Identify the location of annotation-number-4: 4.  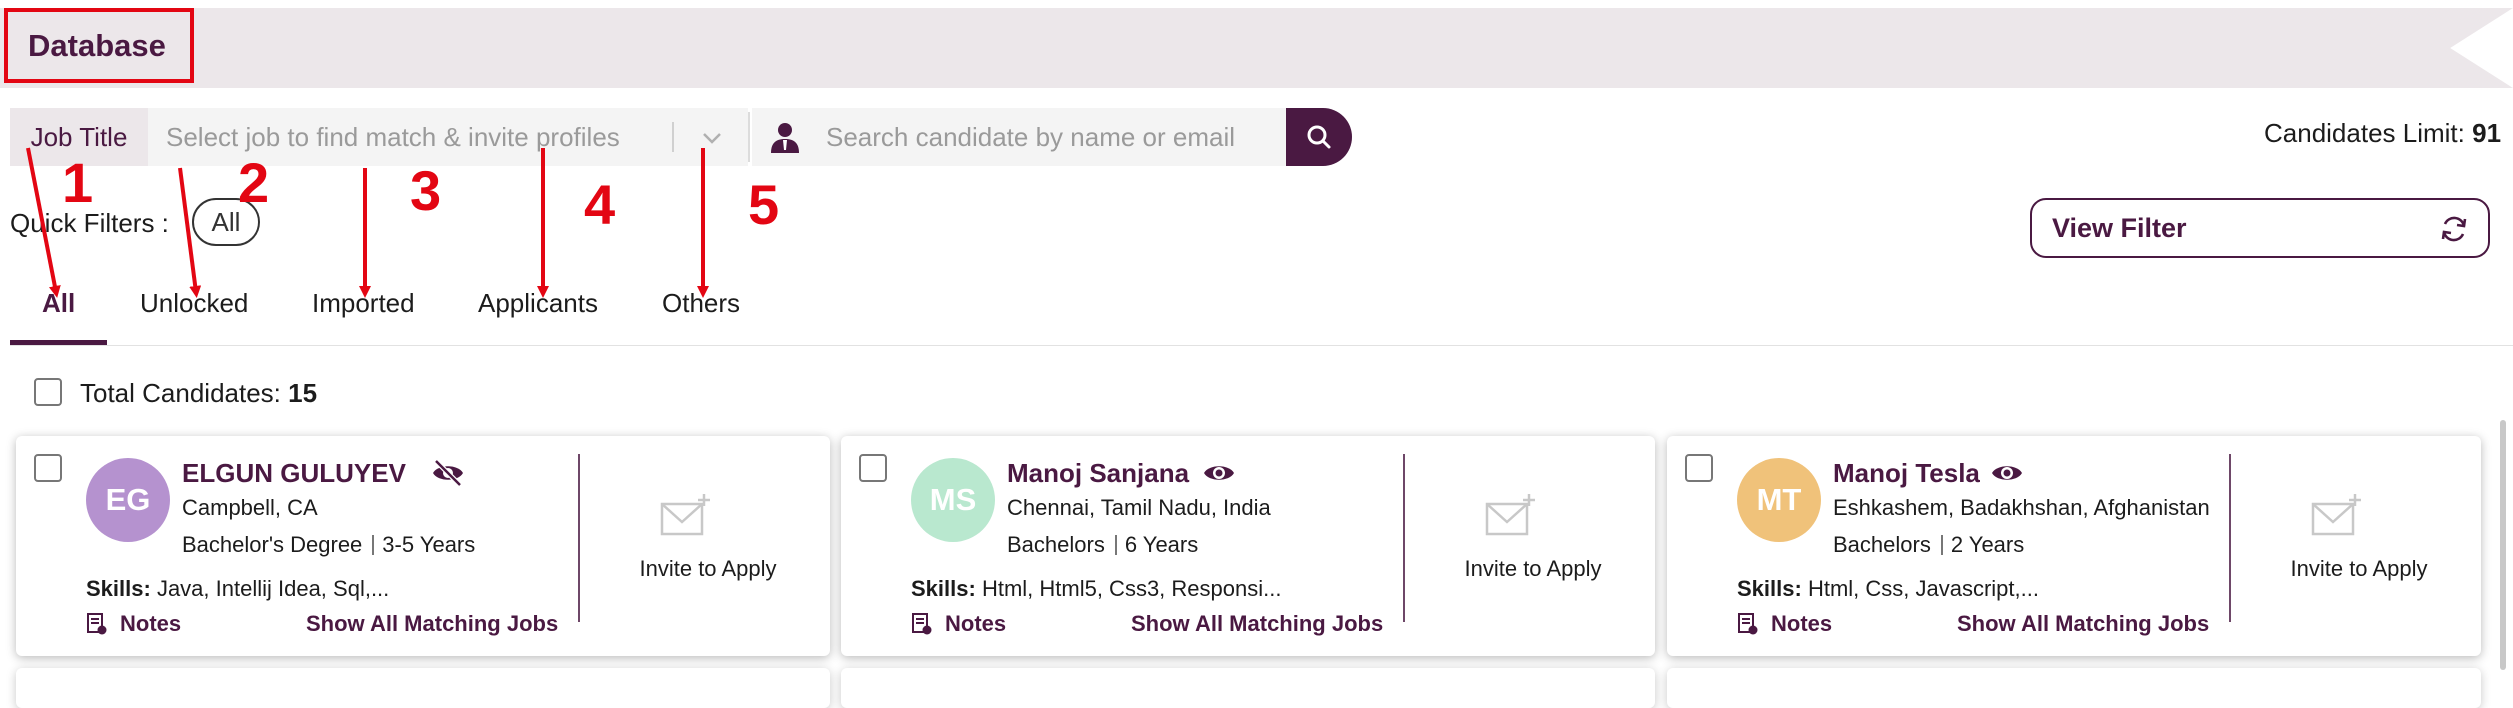
(600, 204).